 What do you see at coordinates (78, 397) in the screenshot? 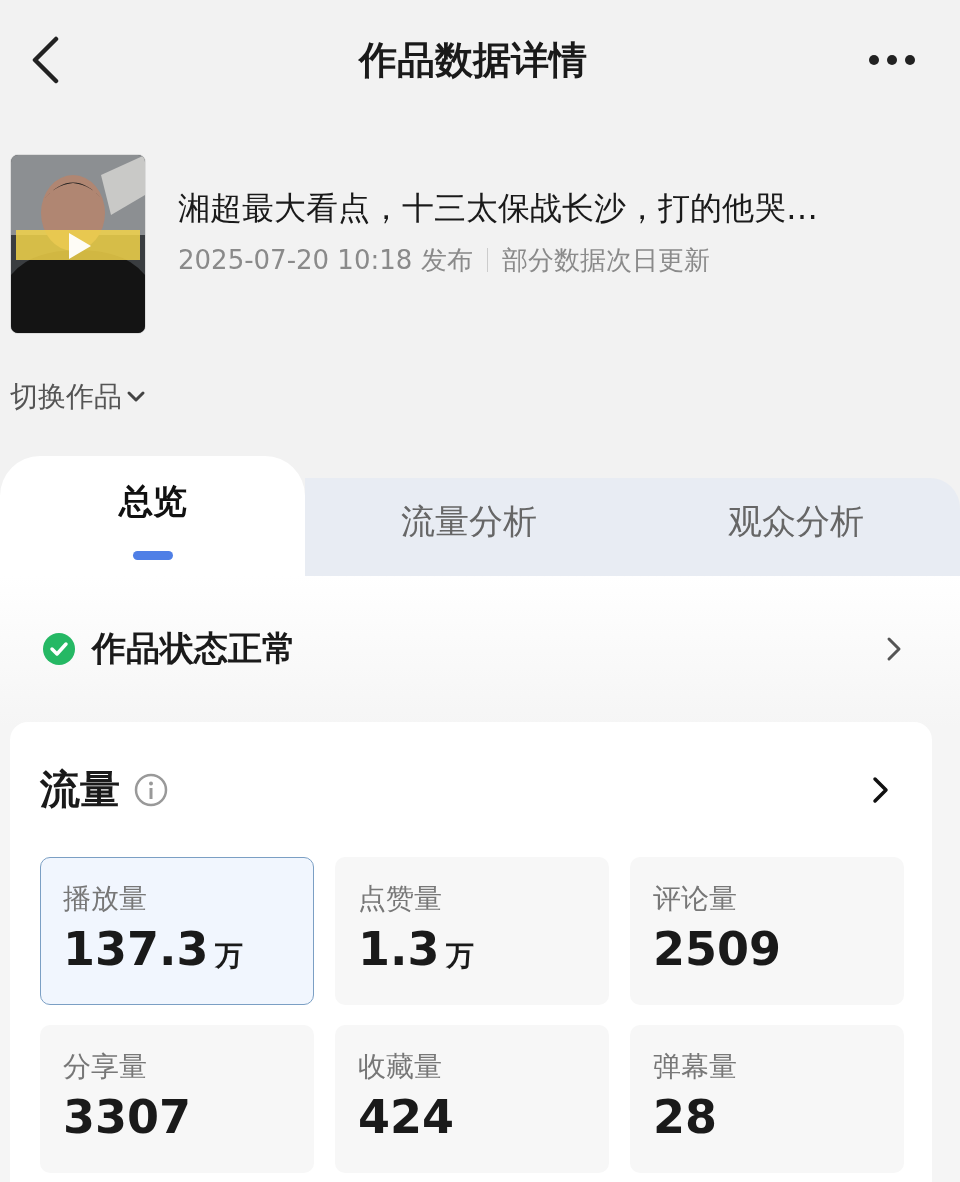
I see `switch-work-button: 切换作品` at bounding box center [78, 397].